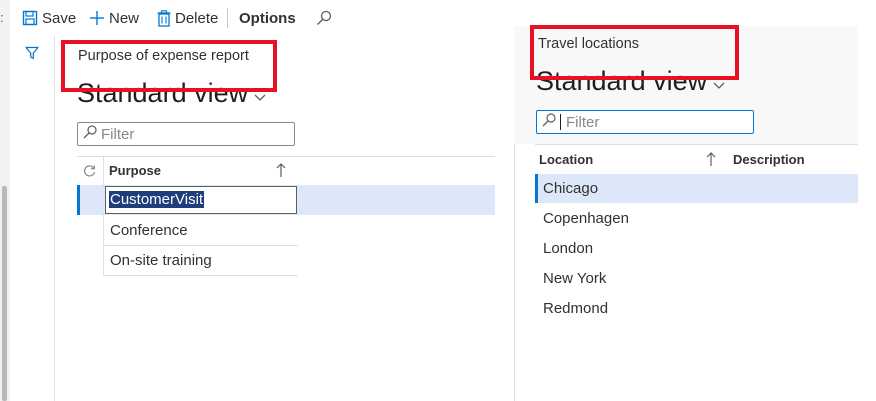 This screenshot has width=876, height=401. I want to click on locations-filter-input: Filter, so click(645, 122).